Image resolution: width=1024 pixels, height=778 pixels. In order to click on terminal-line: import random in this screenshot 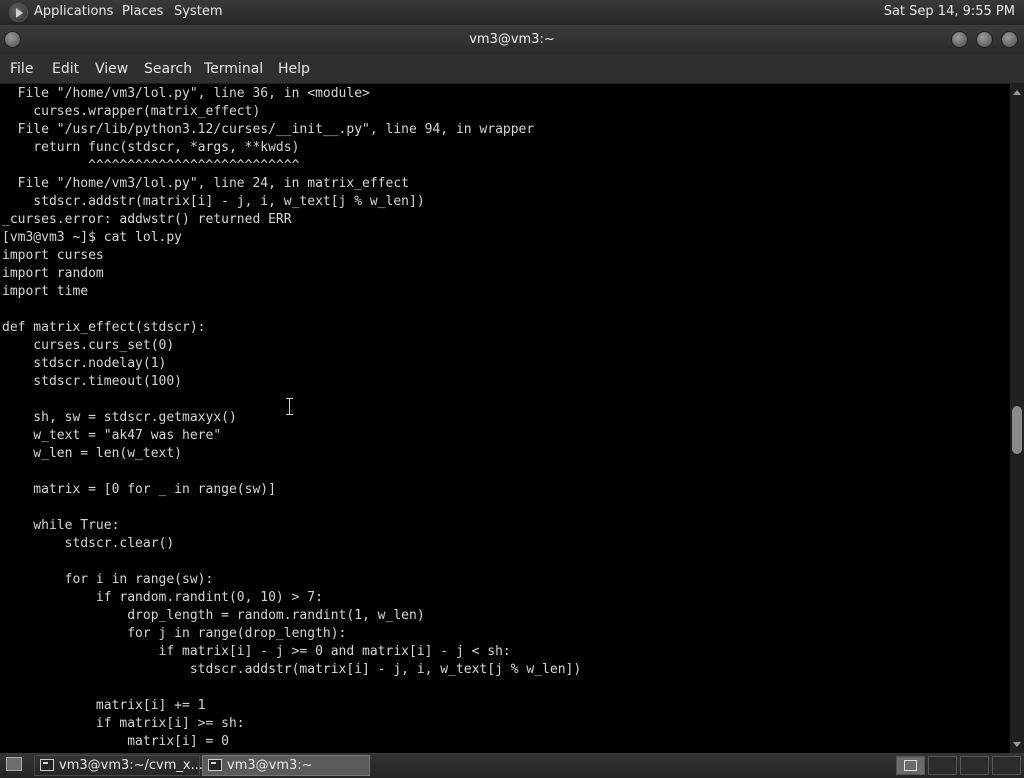, I will do `click(53, 273)`.